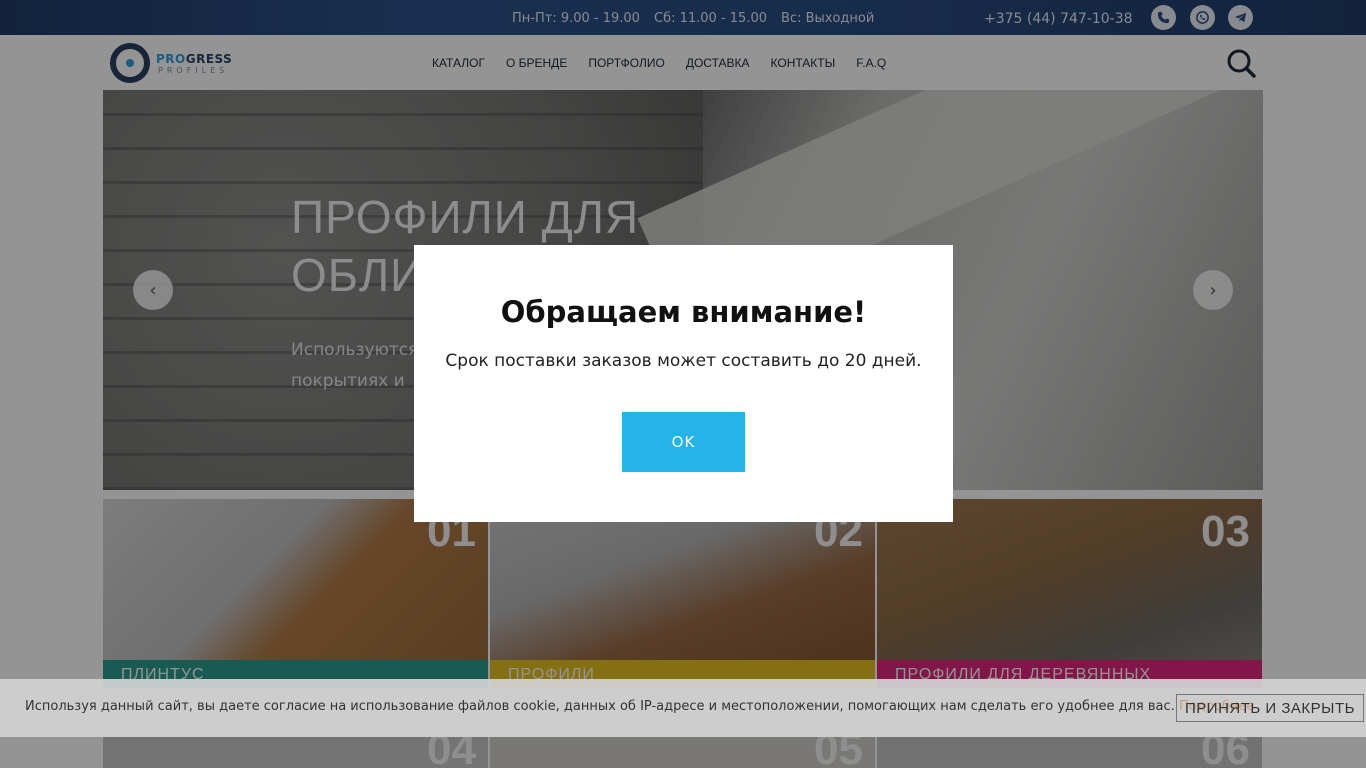  Describe the element at coordinates (683, 442) in the screenshot. I see `ok-button: OK` at that location.